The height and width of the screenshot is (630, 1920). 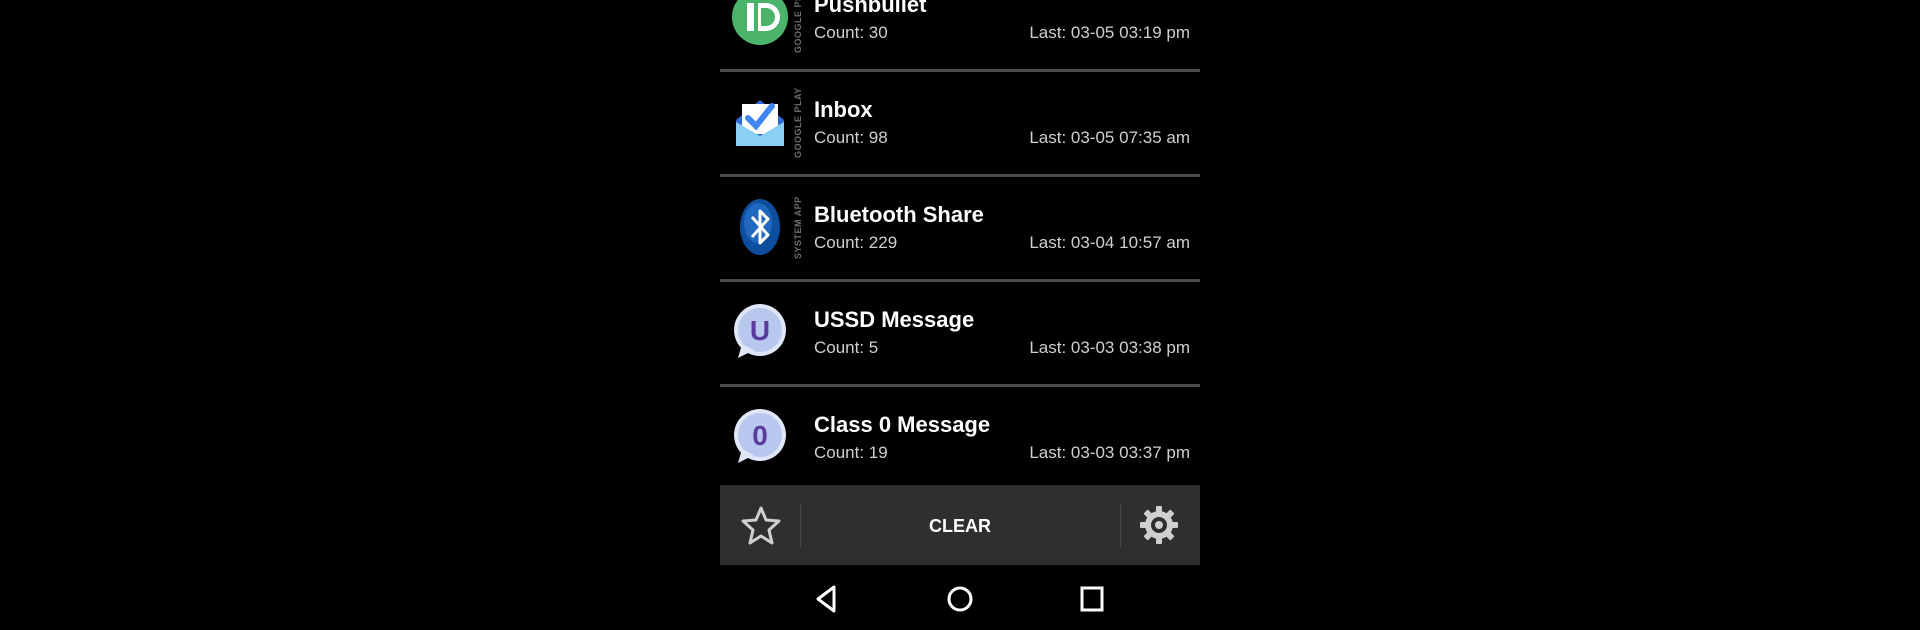 What do you see at coordinates (902, 424) in the screenshot?
I see `app-name: Class 0 Message` at bounding box center [902, 424].